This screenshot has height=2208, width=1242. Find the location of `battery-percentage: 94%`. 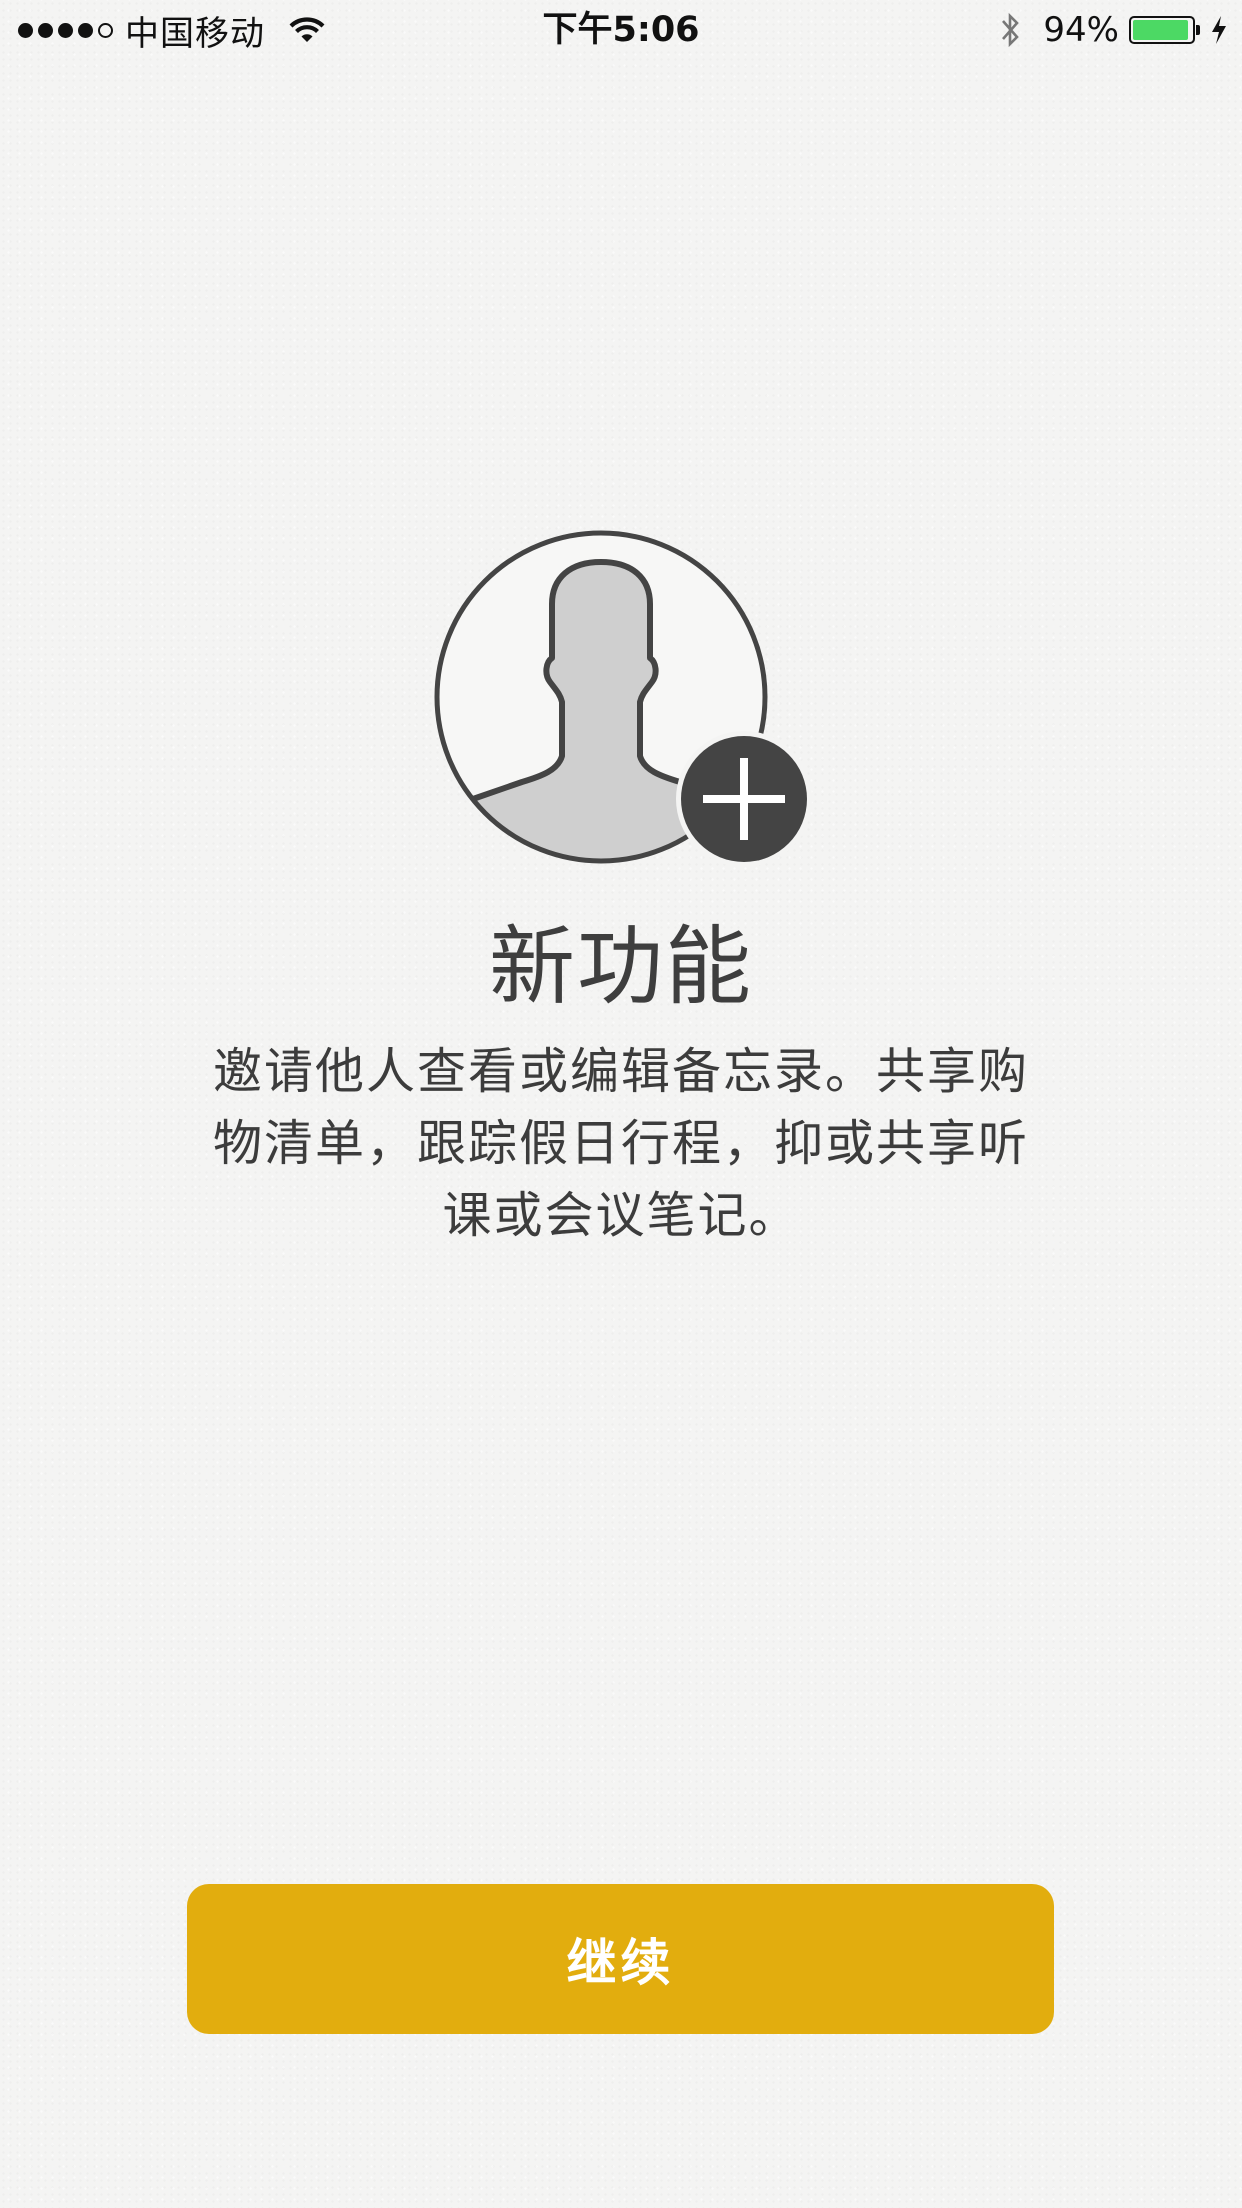

battery-percentage: 94% is located at coordinates (1081, 30).